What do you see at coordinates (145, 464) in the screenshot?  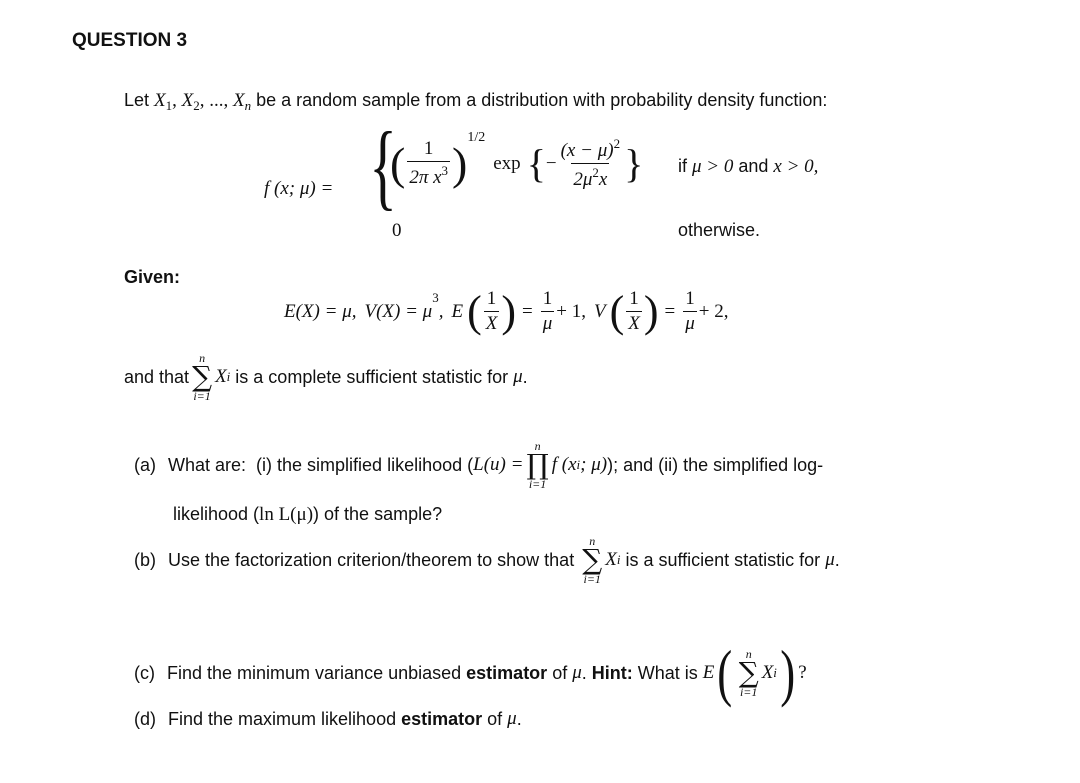 I see `part-a-label: (a)` at bounding box center [145, 464].